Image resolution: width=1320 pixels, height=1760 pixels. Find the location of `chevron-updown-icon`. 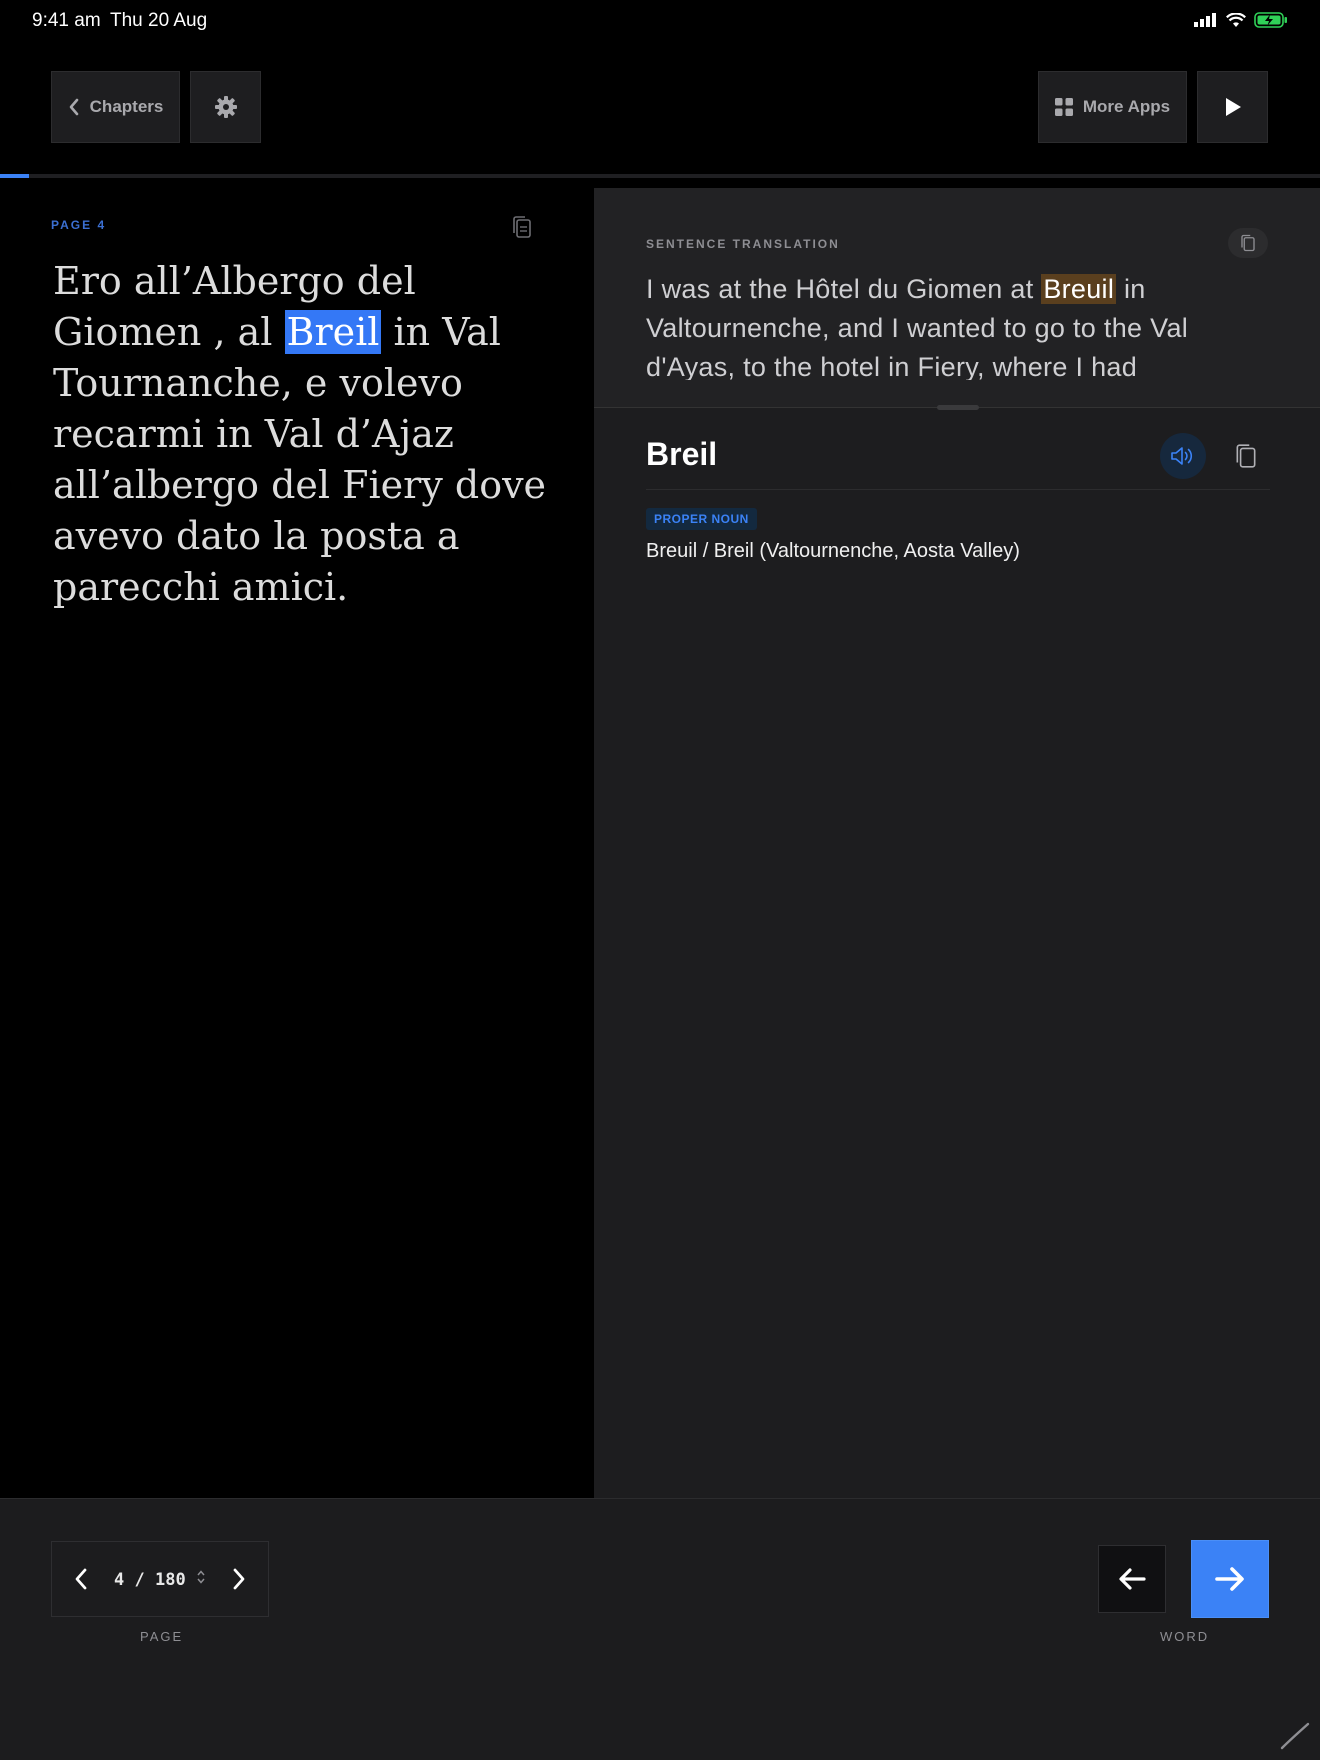

chevron-updown-icon is located at coordinates (201, 1576).